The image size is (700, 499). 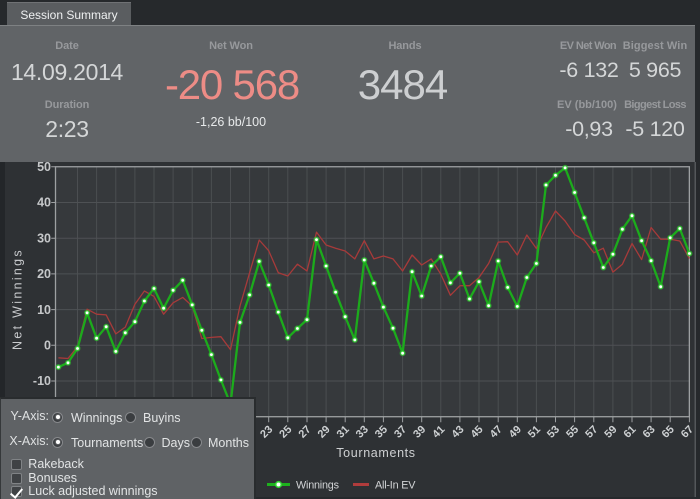 I want to click on svg-text: -10, so click(x=42, y=381).